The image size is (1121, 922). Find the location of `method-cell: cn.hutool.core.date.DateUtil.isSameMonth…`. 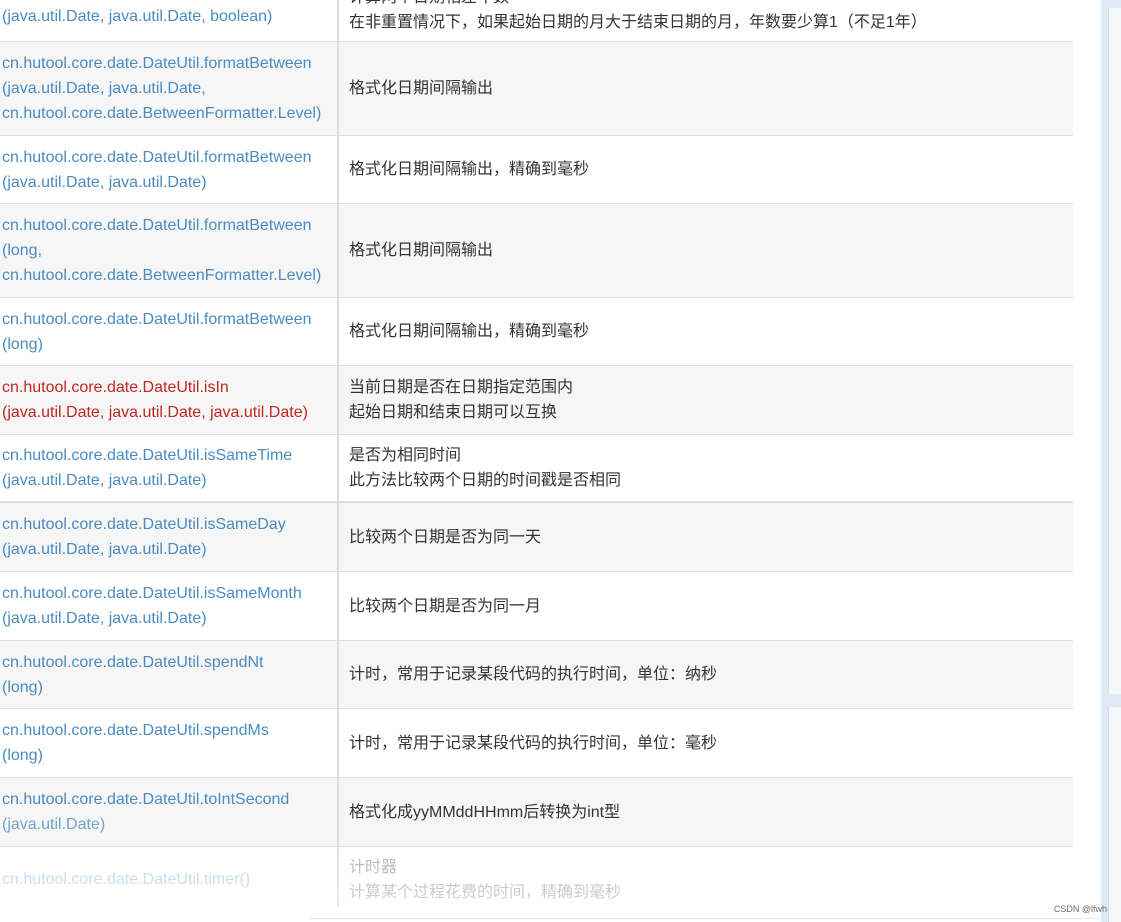

method-cell: cn.hutool.core.date.DateUtil.isSameMonth… is located at coordinates (169, 606).